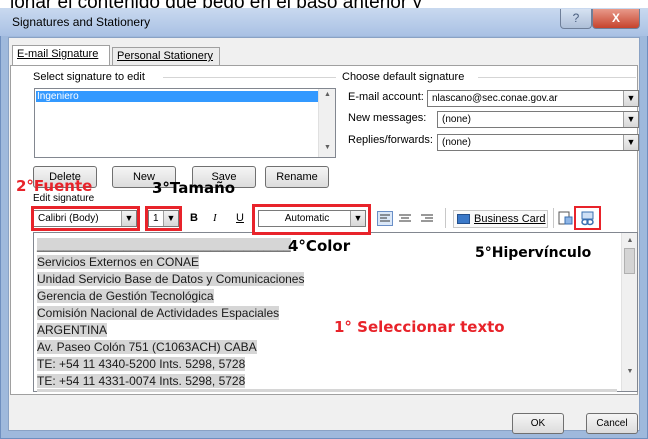 The width and height of the screenshot is (648, 439). Describe the element at coordinates (125, 296) in the screenshot. I see `signature-line: Gerencia de Gestión Tecnológica` at that location.